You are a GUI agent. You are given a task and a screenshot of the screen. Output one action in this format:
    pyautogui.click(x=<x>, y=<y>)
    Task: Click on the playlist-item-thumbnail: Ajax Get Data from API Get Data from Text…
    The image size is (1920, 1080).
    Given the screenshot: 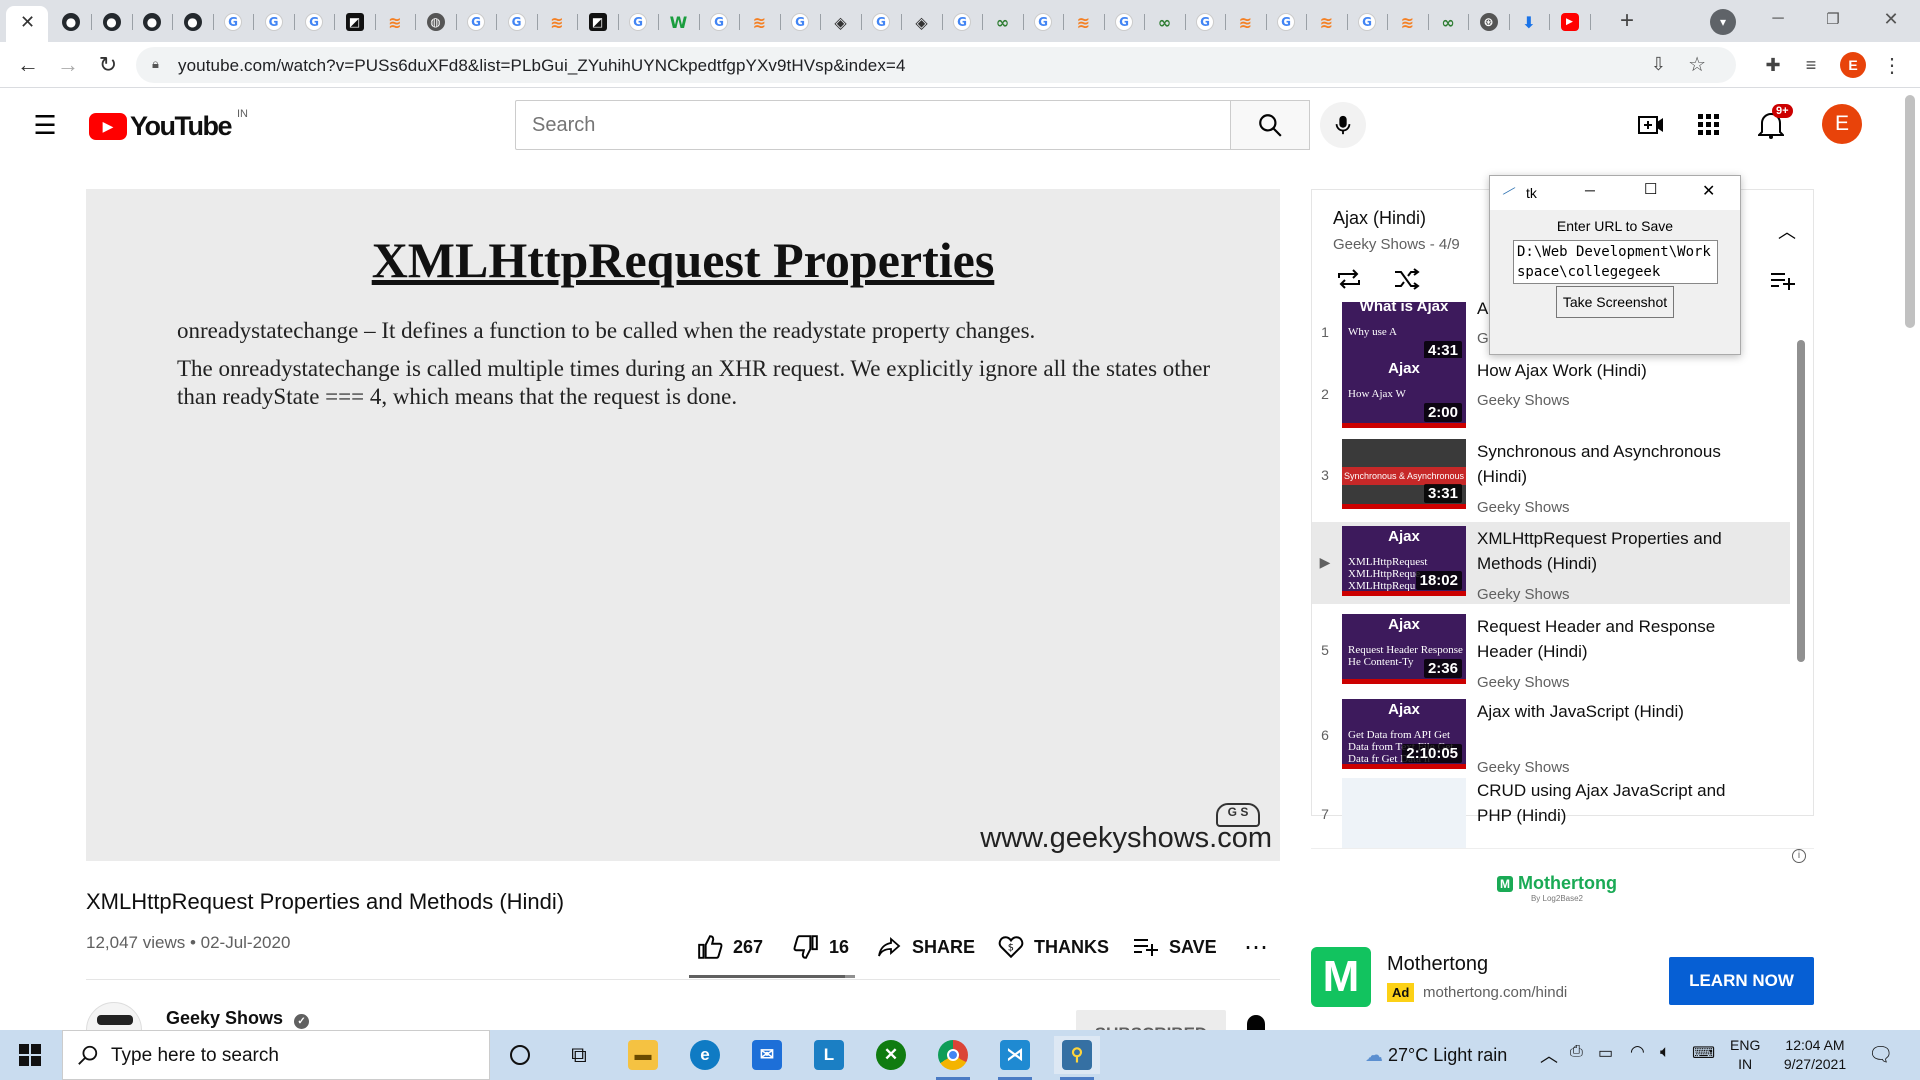 What is the action you would take?
    pyautogui.click(x=1404, y=734)
    